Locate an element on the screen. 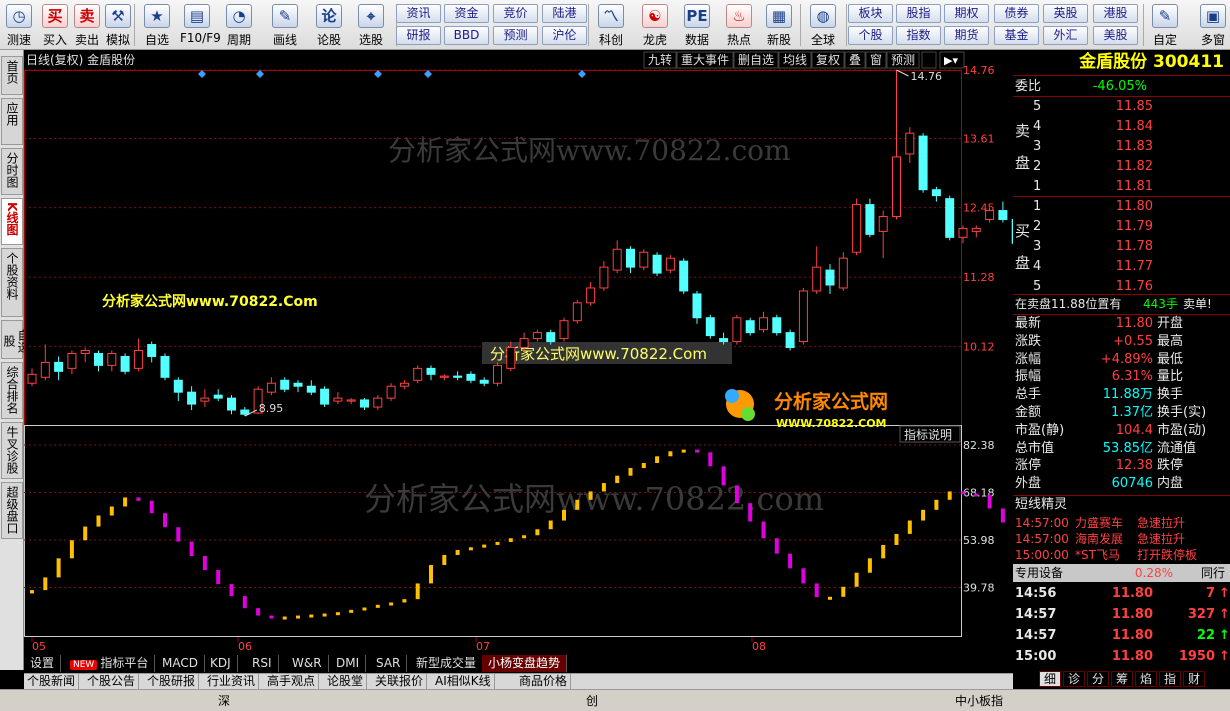  toolbar-new-stock-button: ▦ 新股 is located at coordinates (779, 25).